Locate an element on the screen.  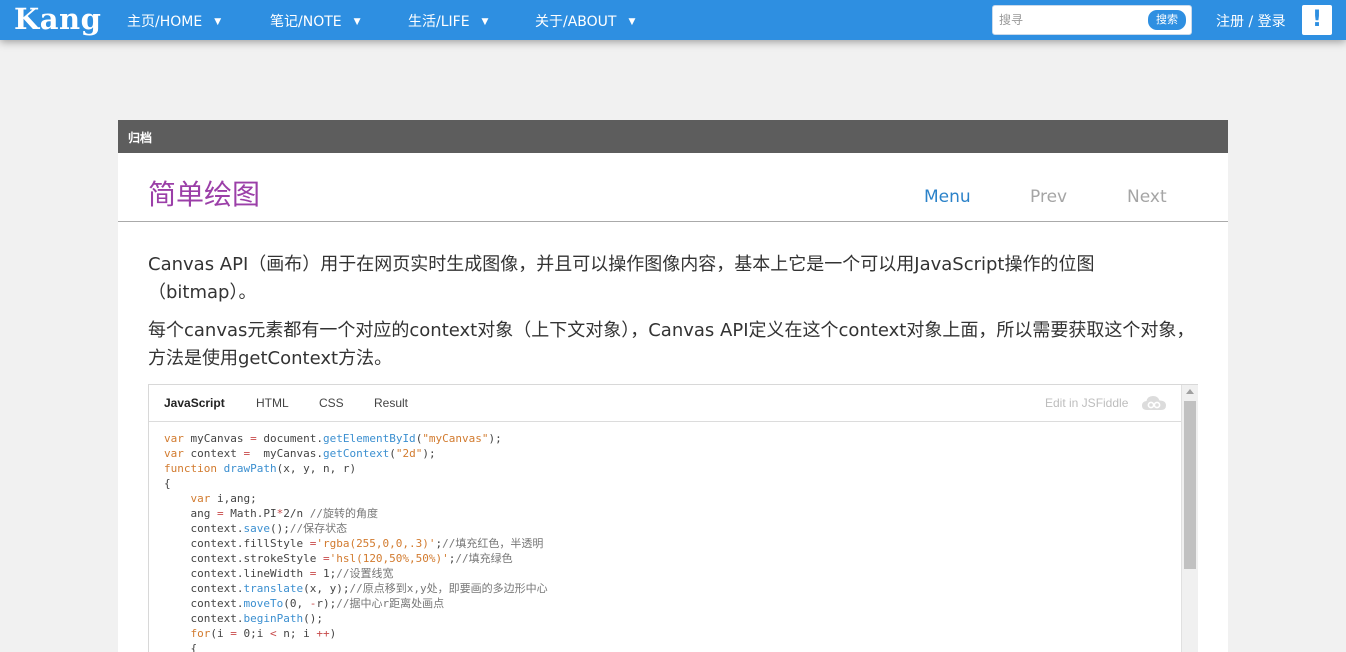
nav-item-label: 关于/ABOUT is located at coordinates (576, 22).